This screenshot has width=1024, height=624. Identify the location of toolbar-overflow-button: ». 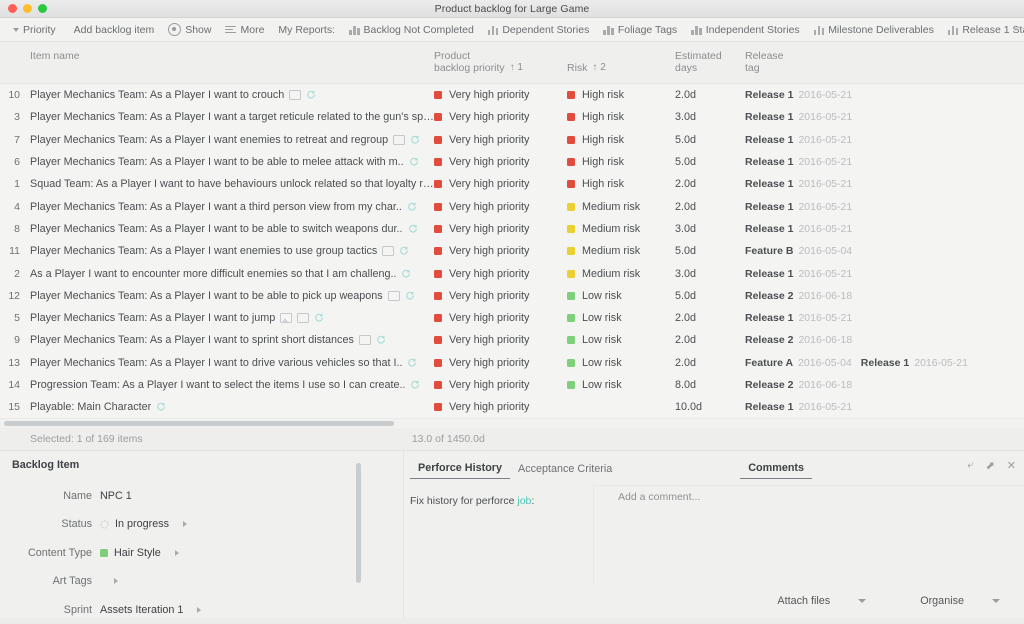
(1017, 28).